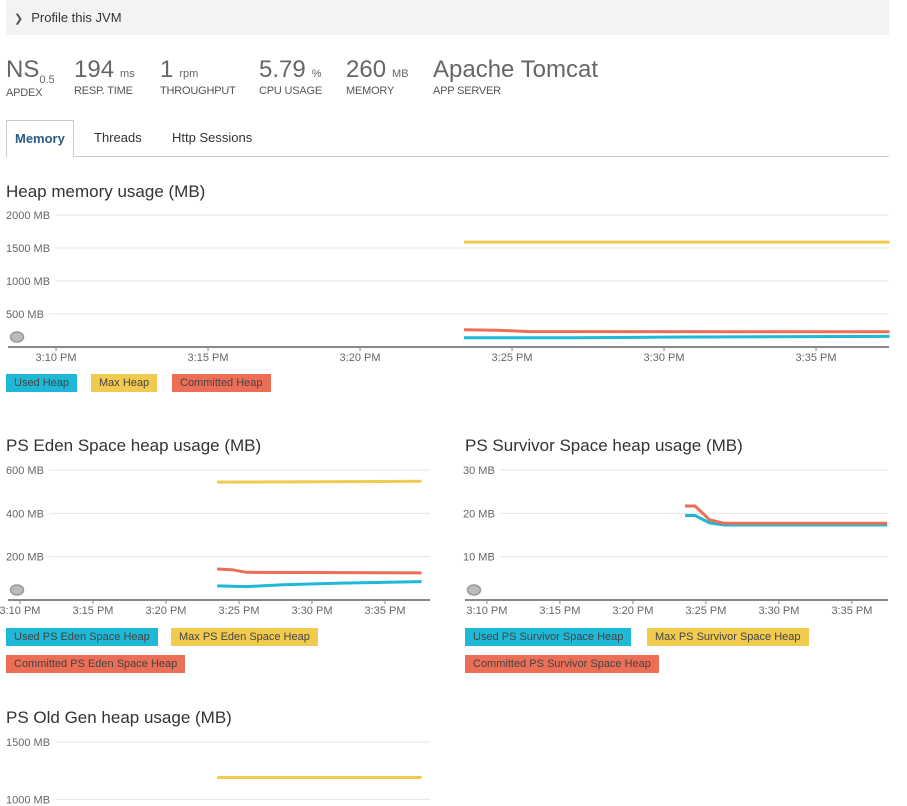  Describe the element at coordinates (562, 664) in the screenshot. I see `legend-committed-survivor: Committed PS Survivor Space Heap` at that location.